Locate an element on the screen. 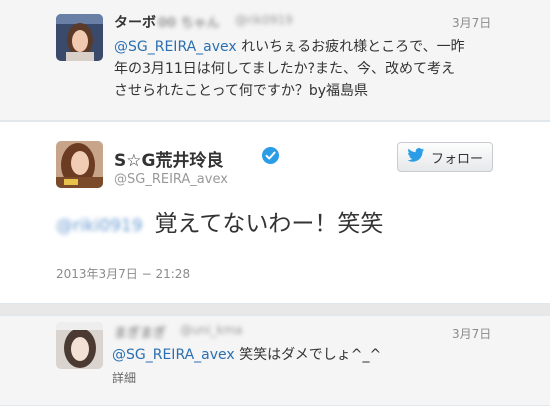  twitter-bird-icon is located at coordinates (416, 157).